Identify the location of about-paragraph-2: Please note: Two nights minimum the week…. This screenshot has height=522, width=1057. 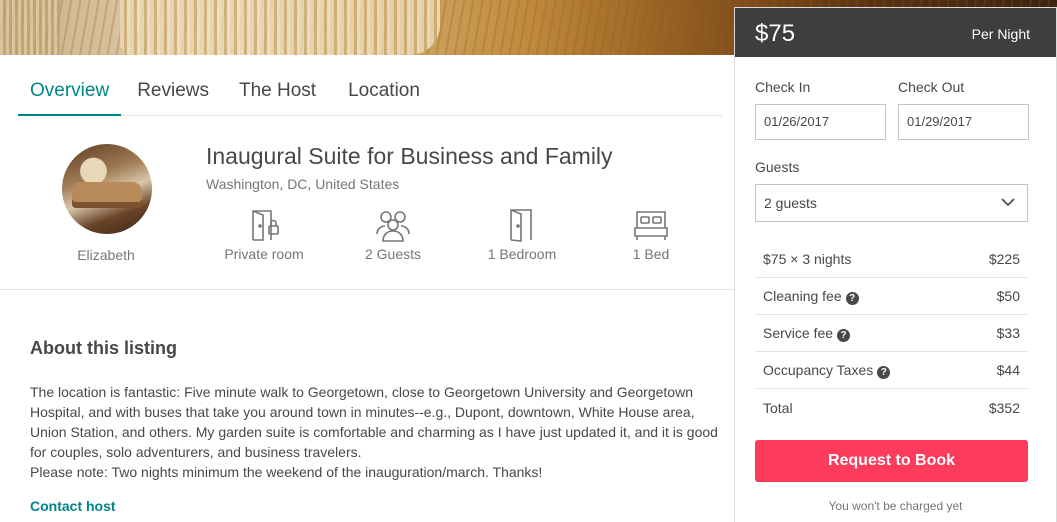
(286, 472).